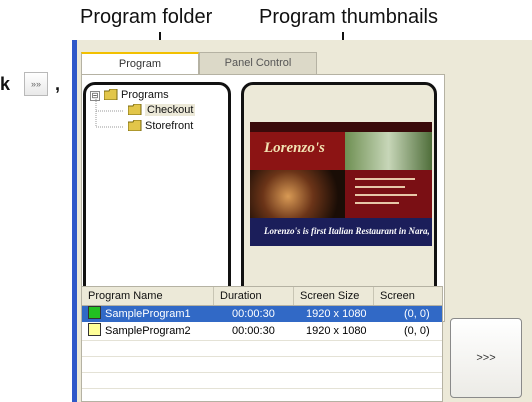  What do you see at coordinates (297, 194) in the screenshot?
I see `thumb-dining-photo` at bounding box center [297, 194].